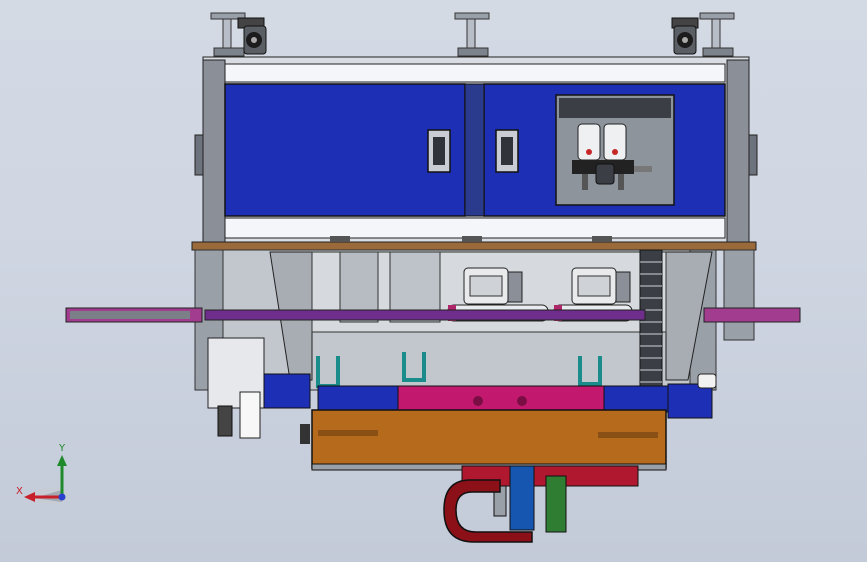 The width and height of the screenshot is (867, 562). What do you see at coordinates (358, 399) in the screenshot?
I see `left-blue-plate` at bounding box center [358, 399].